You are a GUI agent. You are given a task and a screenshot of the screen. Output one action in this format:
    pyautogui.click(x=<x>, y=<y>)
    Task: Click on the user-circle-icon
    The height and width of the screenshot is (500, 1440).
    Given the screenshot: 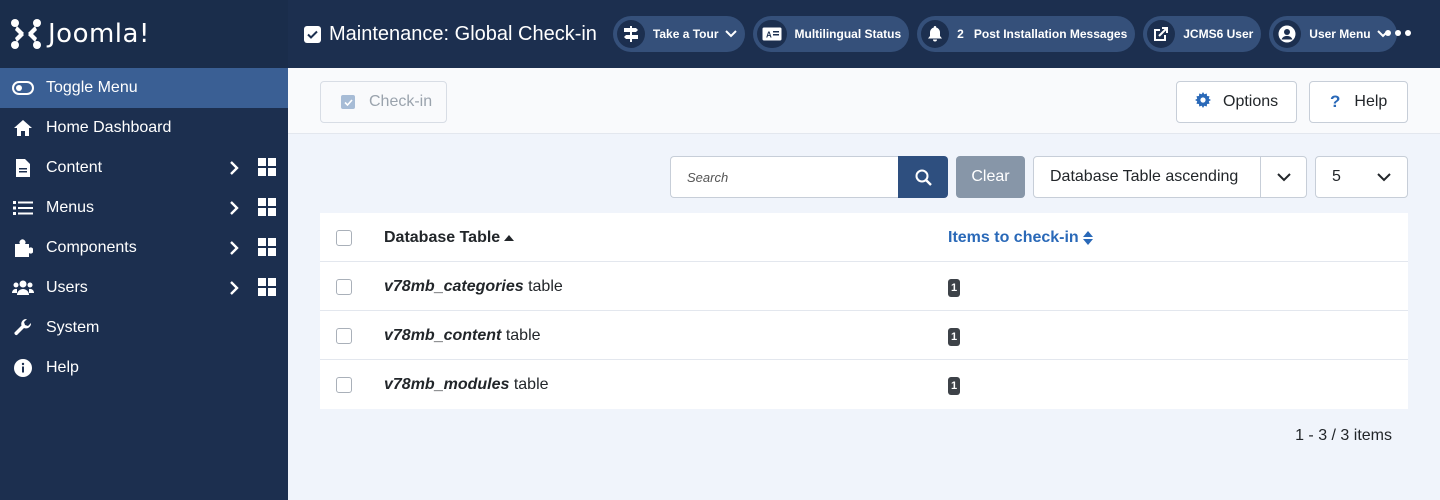 What is the action you would take?
    pyautogui.click(x=1287, y=34)
    